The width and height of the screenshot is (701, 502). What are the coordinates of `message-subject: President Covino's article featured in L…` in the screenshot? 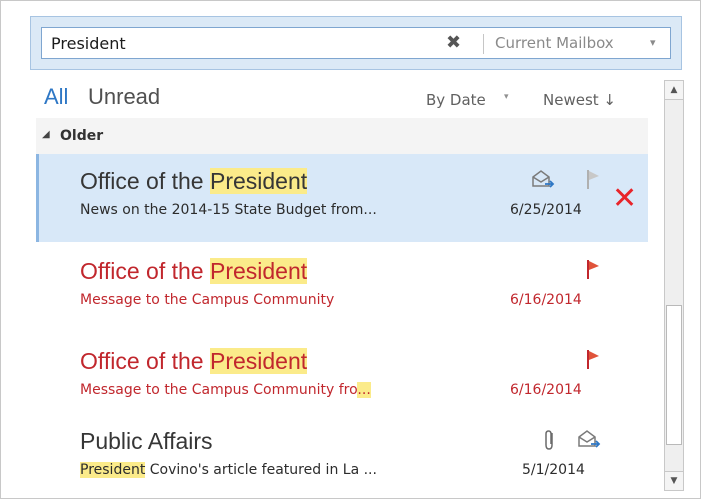 It's located at (228, 470).